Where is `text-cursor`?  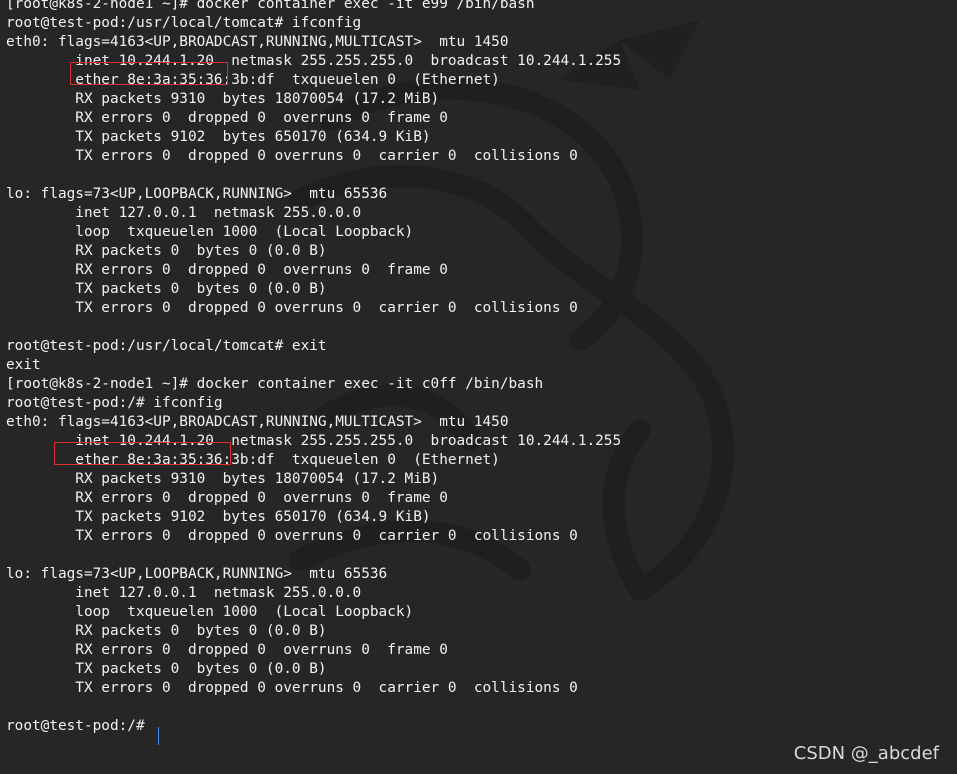
text-cursor is located at coordinates (158, 736).